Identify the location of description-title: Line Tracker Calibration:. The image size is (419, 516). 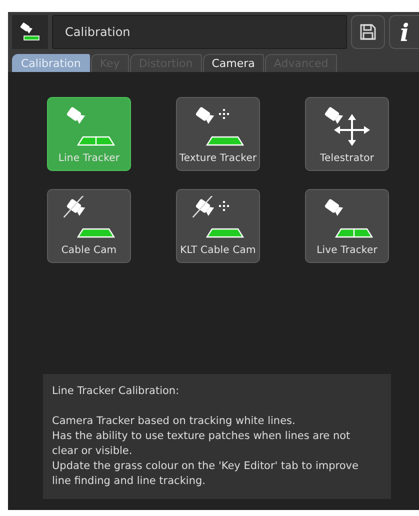
(116, 391).